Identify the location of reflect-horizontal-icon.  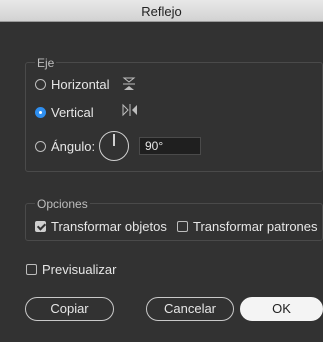
(129, 83).